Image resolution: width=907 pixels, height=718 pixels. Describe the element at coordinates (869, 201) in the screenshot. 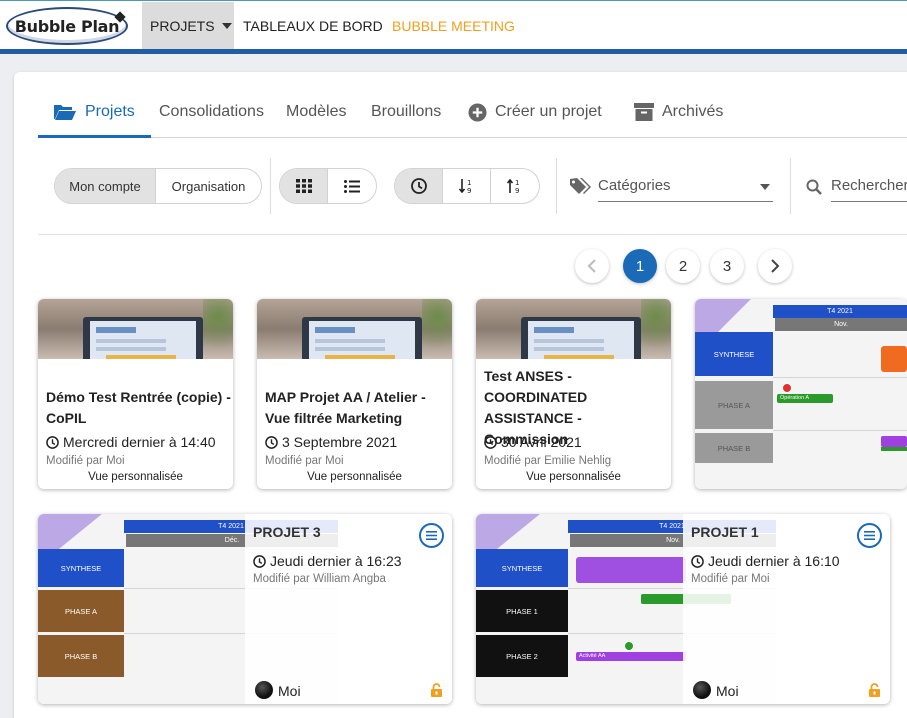

I see `search-underline` at that location.